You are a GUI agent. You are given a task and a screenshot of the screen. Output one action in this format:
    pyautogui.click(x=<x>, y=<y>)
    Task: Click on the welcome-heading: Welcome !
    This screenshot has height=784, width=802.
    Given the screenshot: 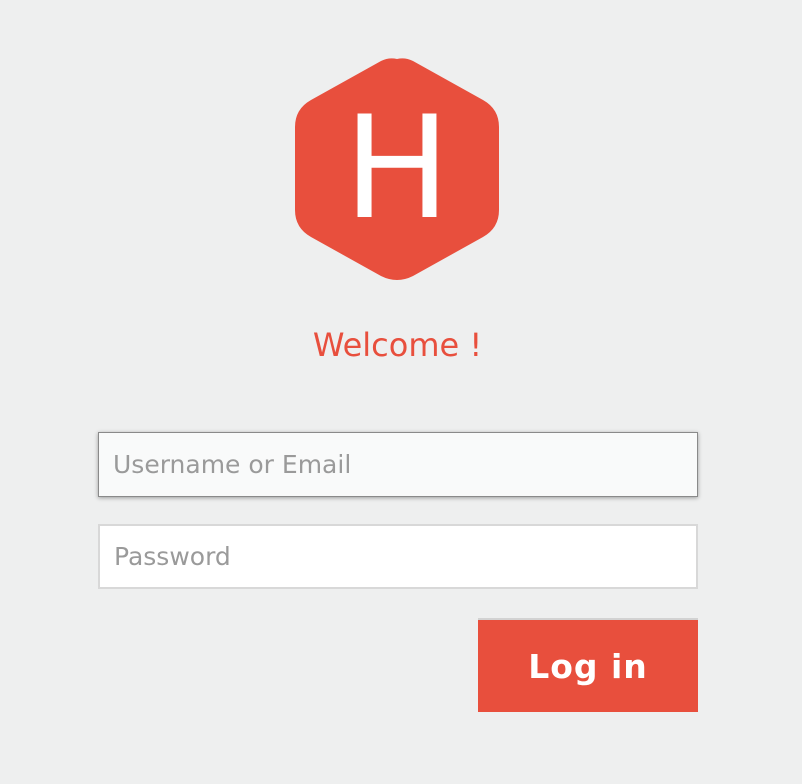 What is the action you would take?
    pyautogui.click(x=397, y=345)
    